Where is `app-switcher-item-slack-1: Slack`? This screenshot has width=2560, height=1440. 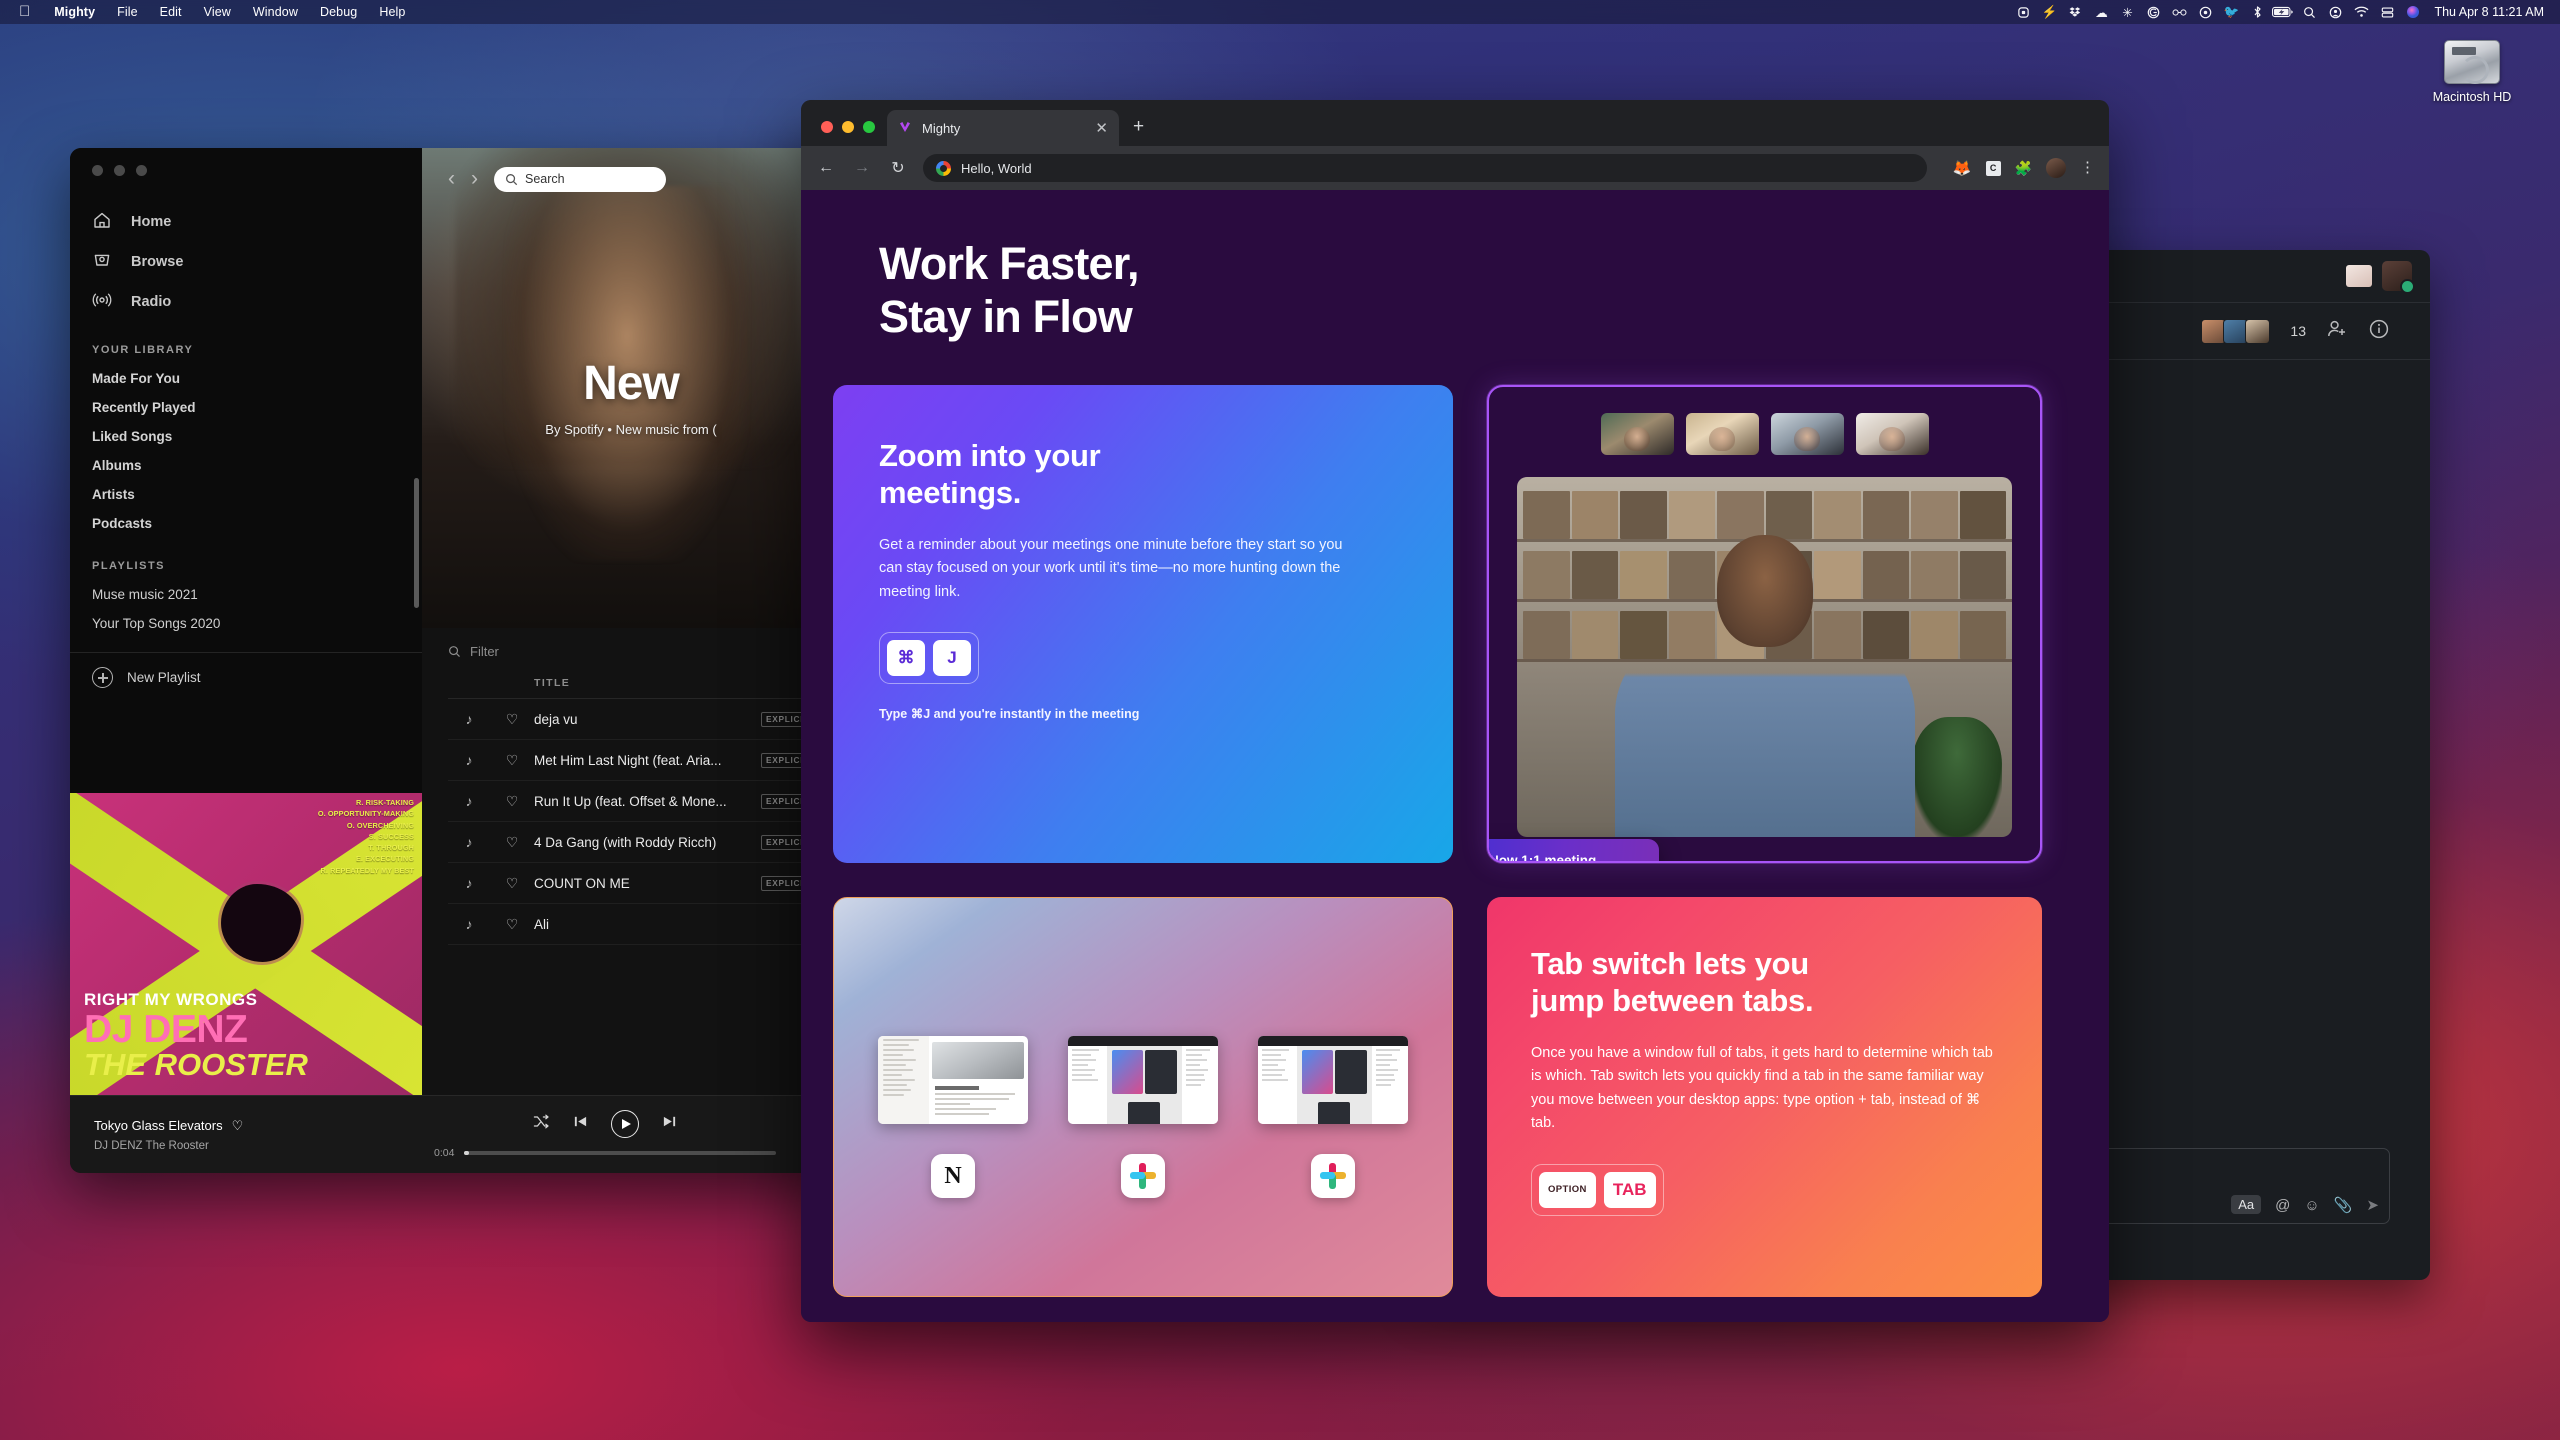
app-switcher-item-slack-1: Slack is located at coordinates (1143, 1117).